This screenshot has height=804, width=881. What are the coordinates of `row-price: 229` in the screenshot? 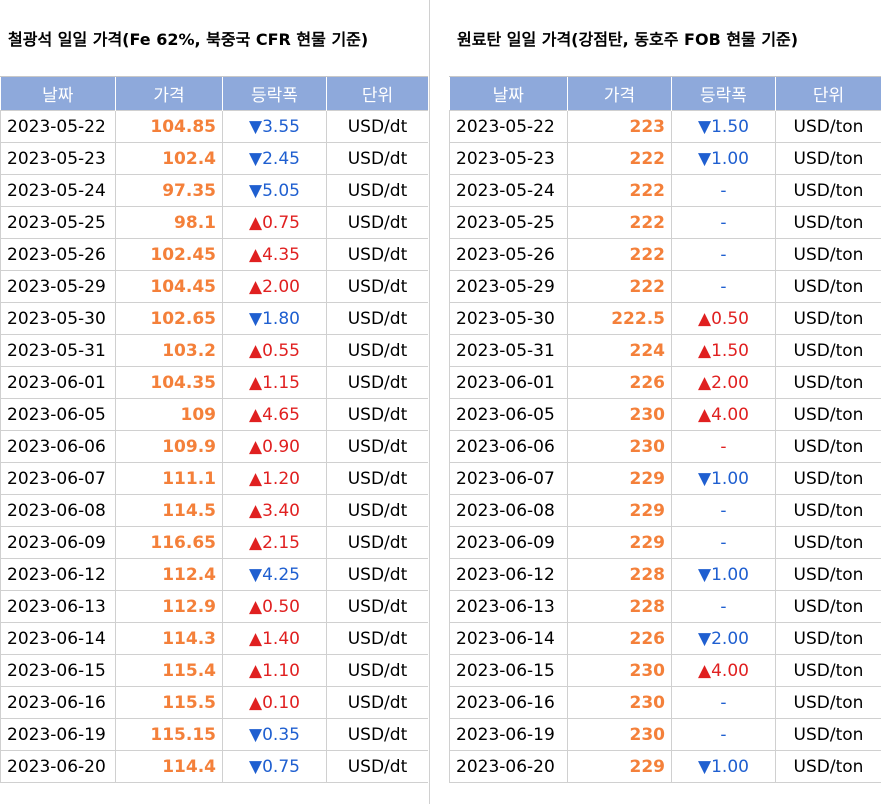 It's located at (619, 510).